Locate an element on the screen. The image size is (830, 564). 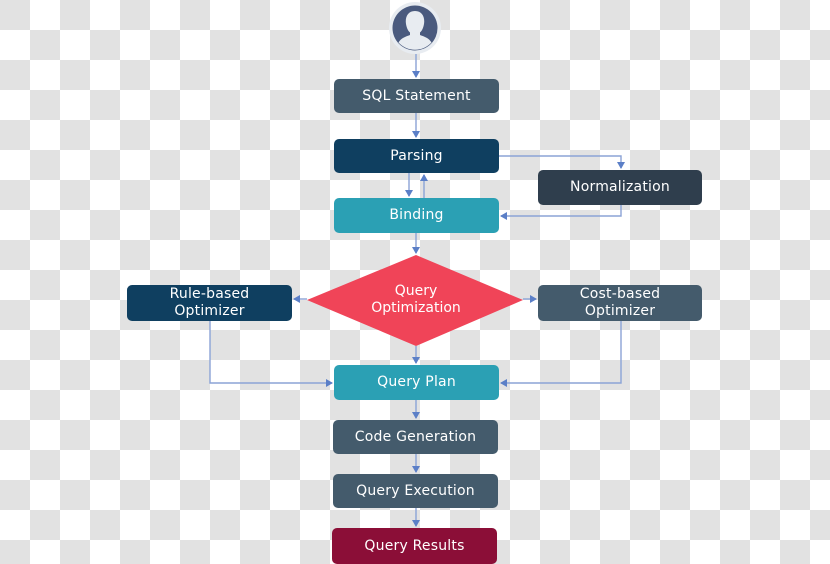
normalization-node: Normalization is located at coordinates (620, 187).